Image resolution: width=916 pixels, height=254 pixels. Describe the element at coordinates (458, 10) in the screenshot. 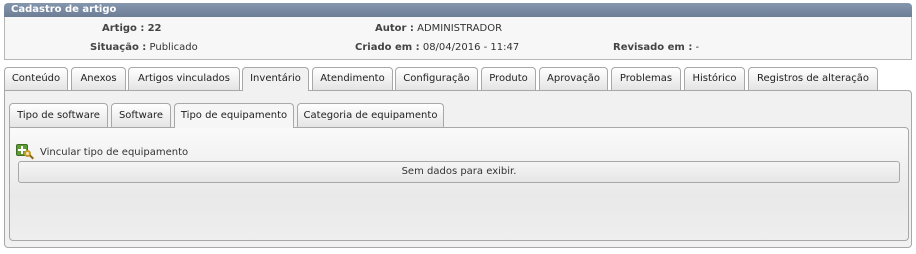

I see `panel-title: Cadastro de artigo` at that location.